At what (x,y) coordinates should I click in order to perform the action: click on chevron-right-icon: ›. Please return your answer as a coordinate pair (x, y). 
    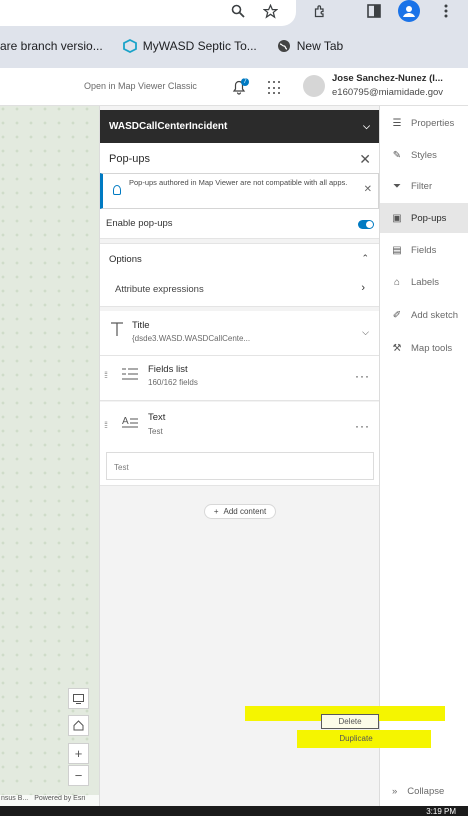
    Looking at the image, I should click on (363, 288).